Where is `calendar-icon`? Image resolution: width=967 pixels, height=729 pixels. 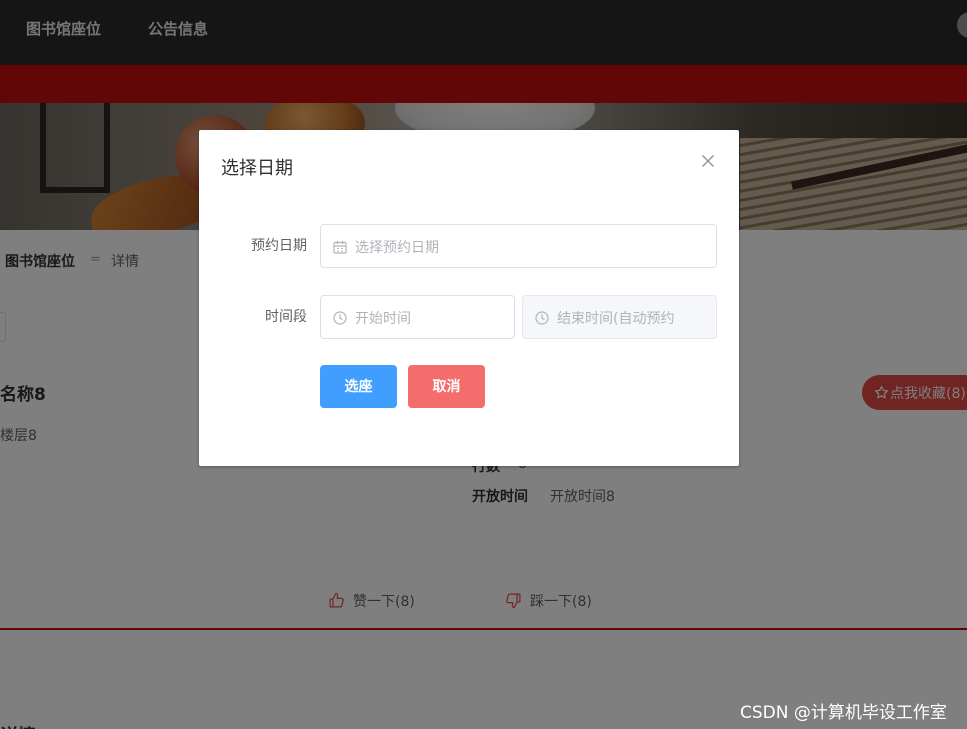
calendar-icon is located at coordinates (340, 247).